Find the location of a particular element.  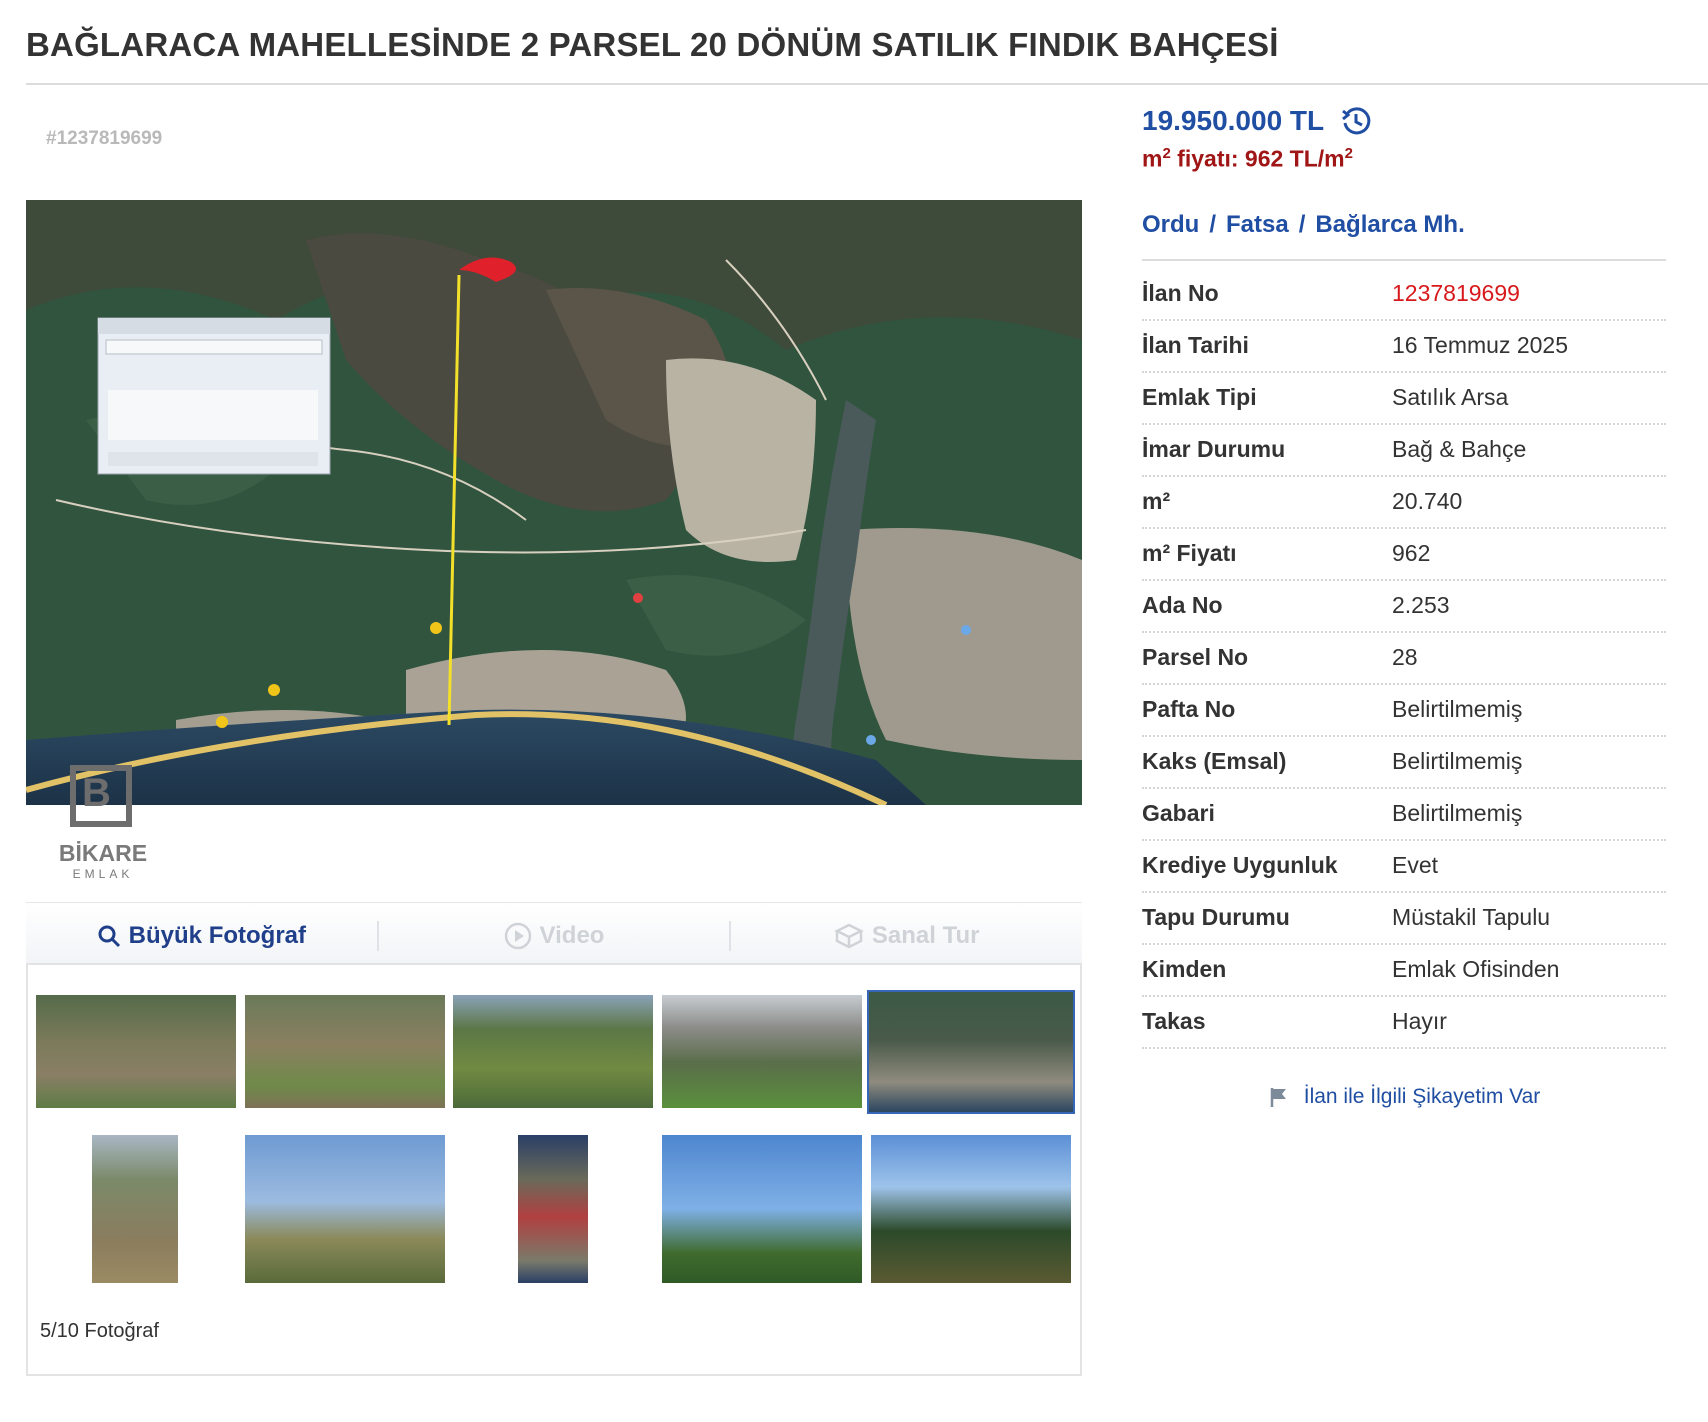

title-divider is located at coordinates (867, 84).